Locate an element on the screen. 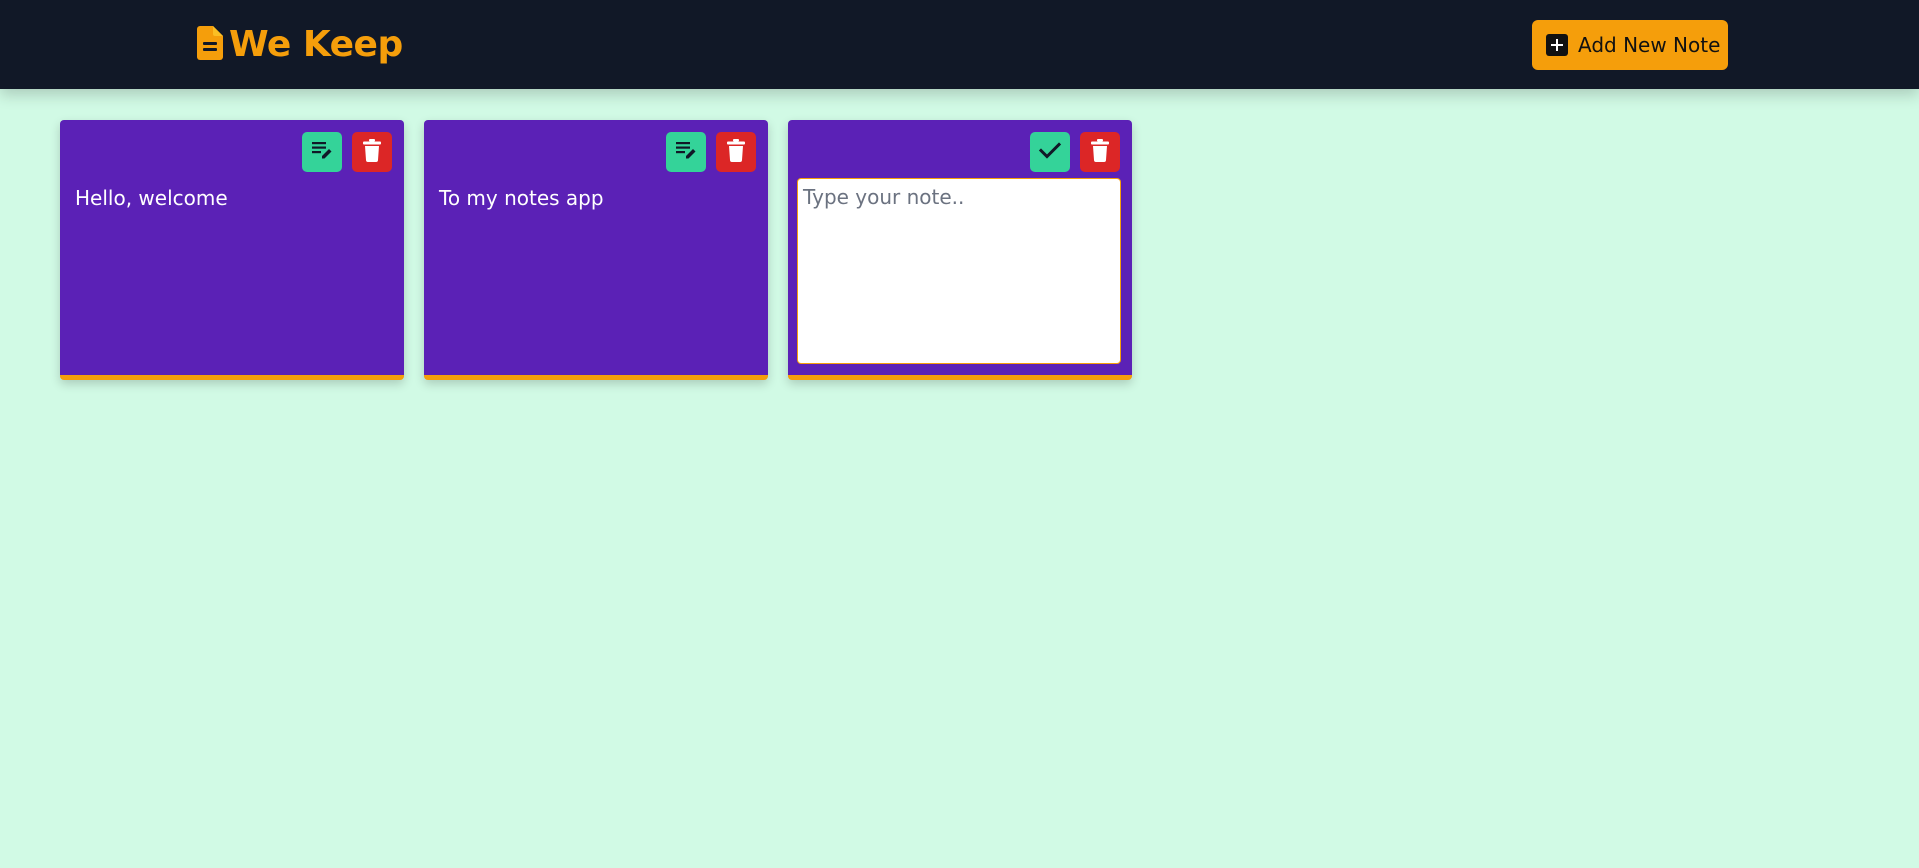 The image size is (1919, 868). note-textarea is located at coordinates (959, 271).